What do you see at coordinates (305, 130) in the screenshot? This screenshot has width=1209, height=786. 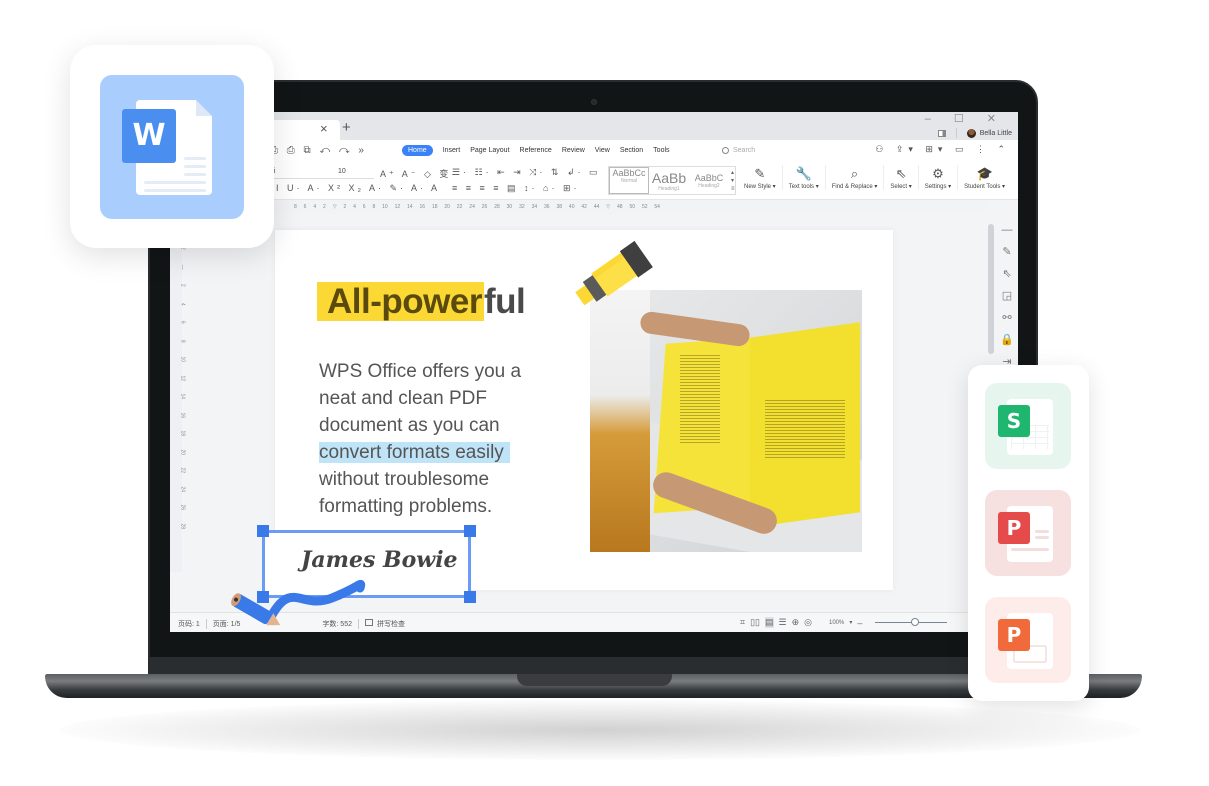 I see `document-tab` at bounding box center [305, 130].